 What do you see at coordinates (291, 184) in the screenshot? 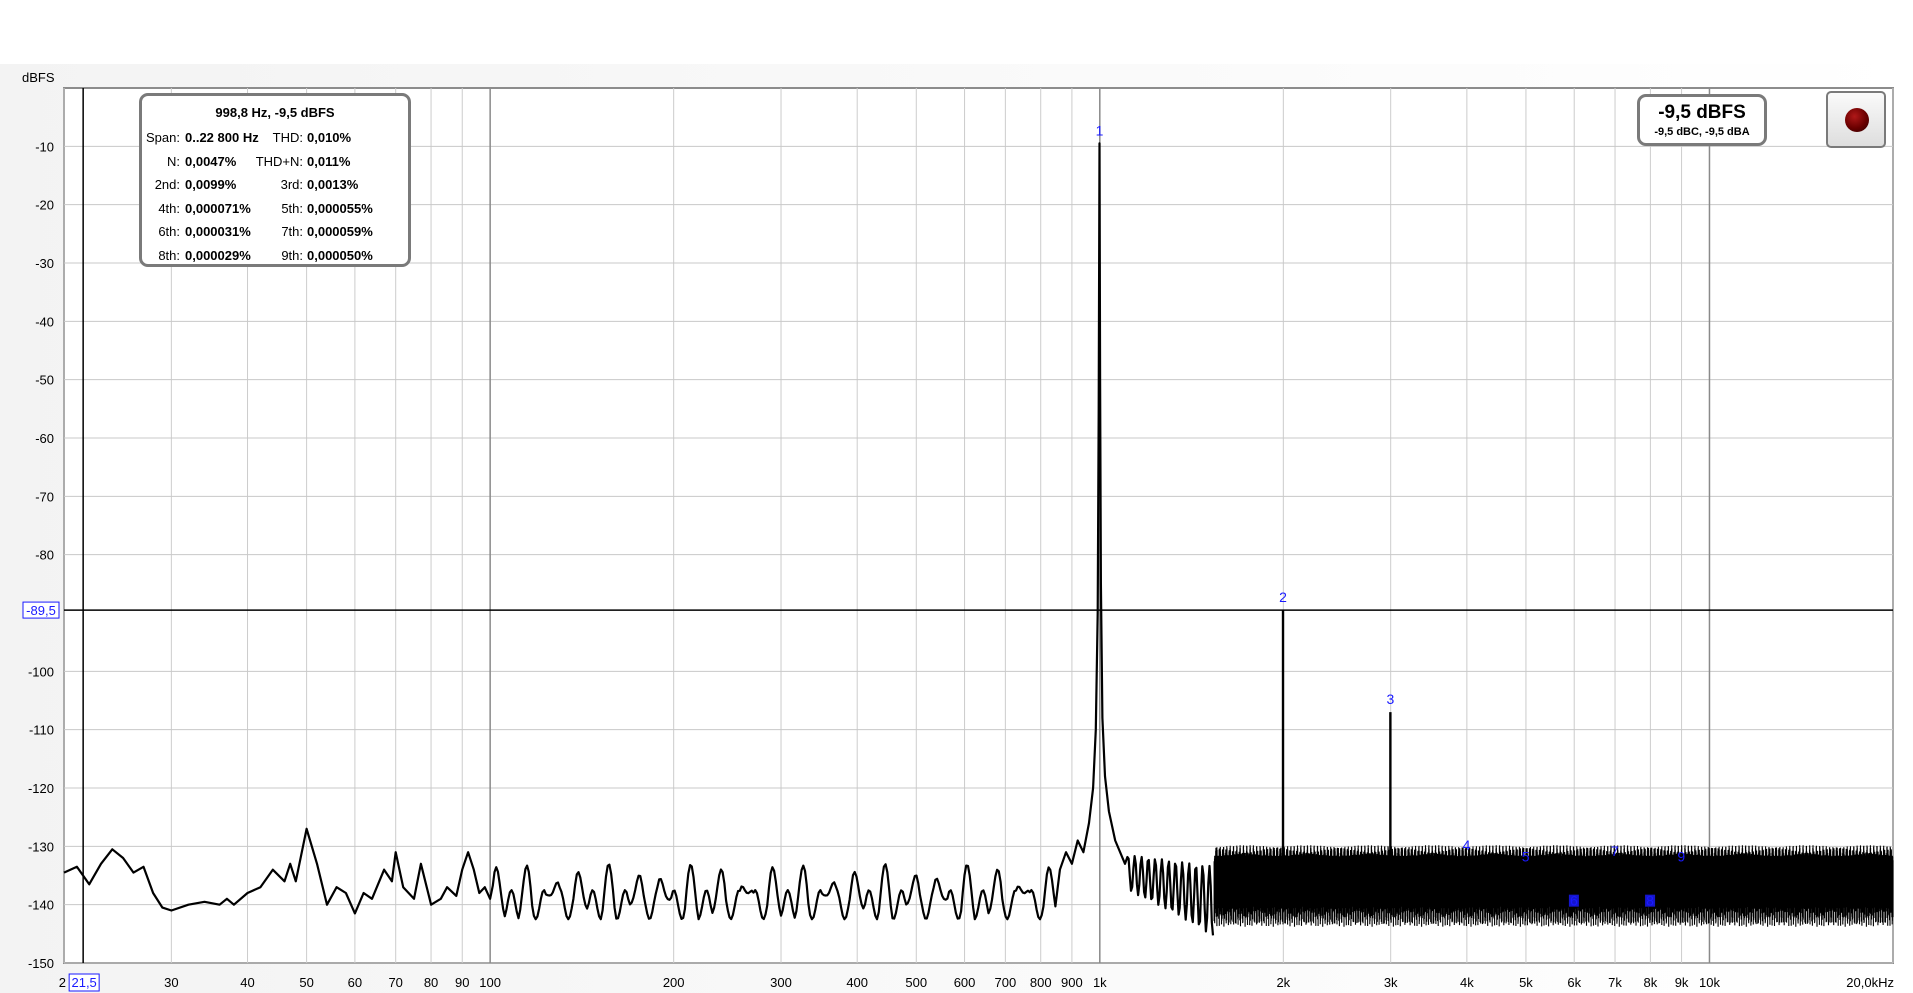
I see `stats-label: 3rd:` at bounding box center [291, 184].